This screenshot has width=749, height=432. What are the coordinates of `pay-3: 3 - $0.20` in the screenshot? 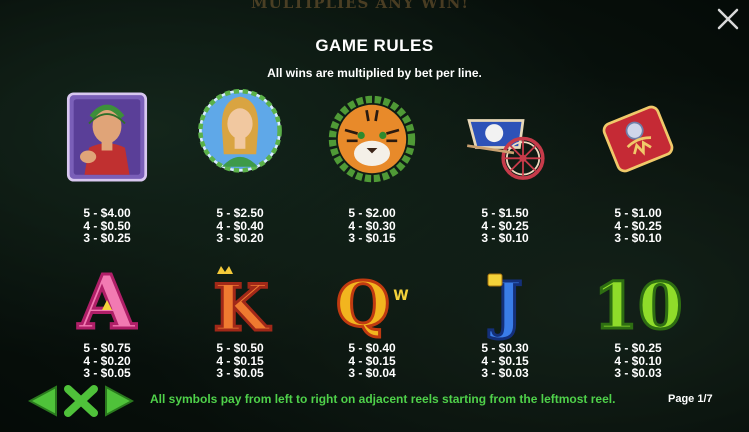 It's located at (240, 238).